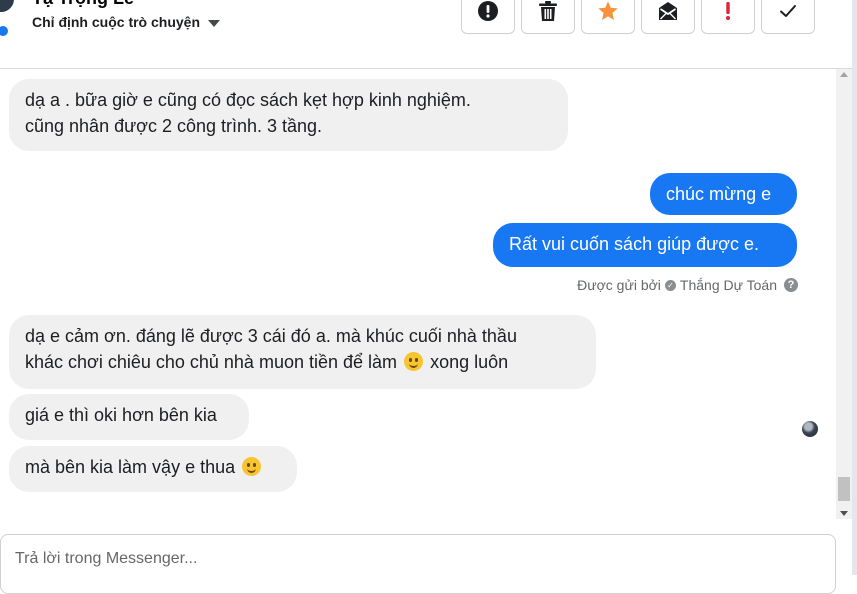  Describe the element at coordinates (844, 294) in the screenshot. I see `thread-scrollbar` at that location.